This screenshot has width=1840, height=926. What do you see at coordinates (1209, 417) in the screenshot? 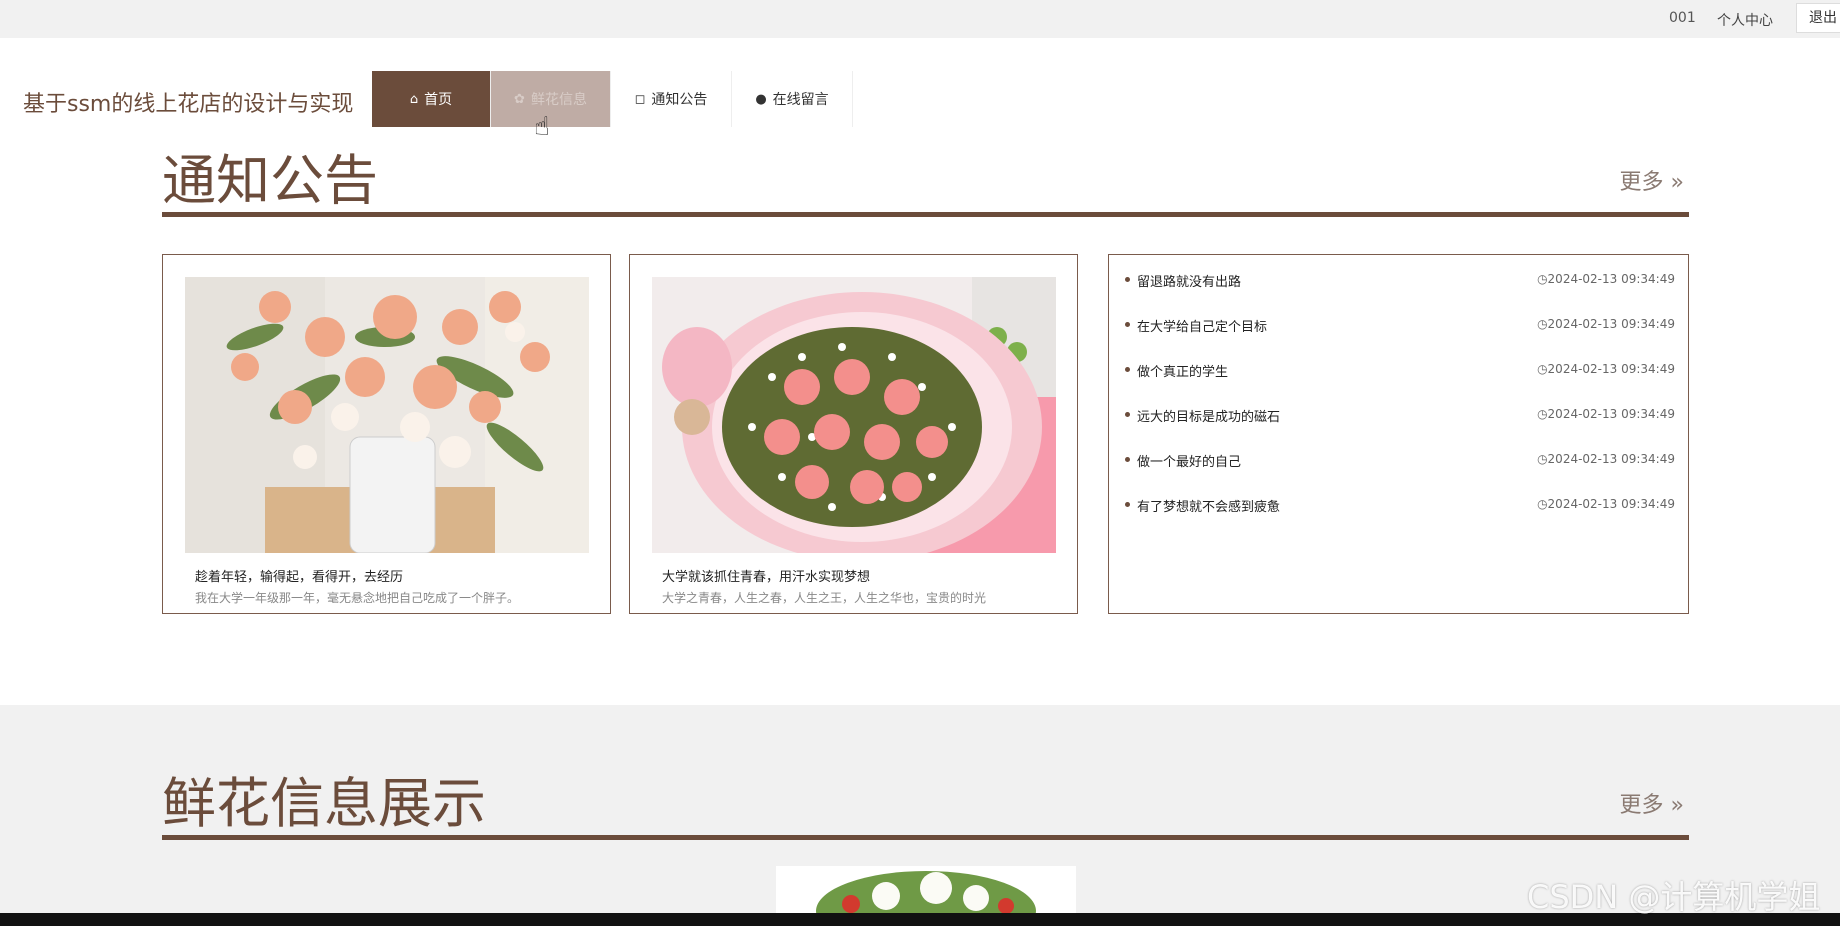
I see `notice-title: 远大的目标是成功的磁石` at bounding box center [1209, 417].